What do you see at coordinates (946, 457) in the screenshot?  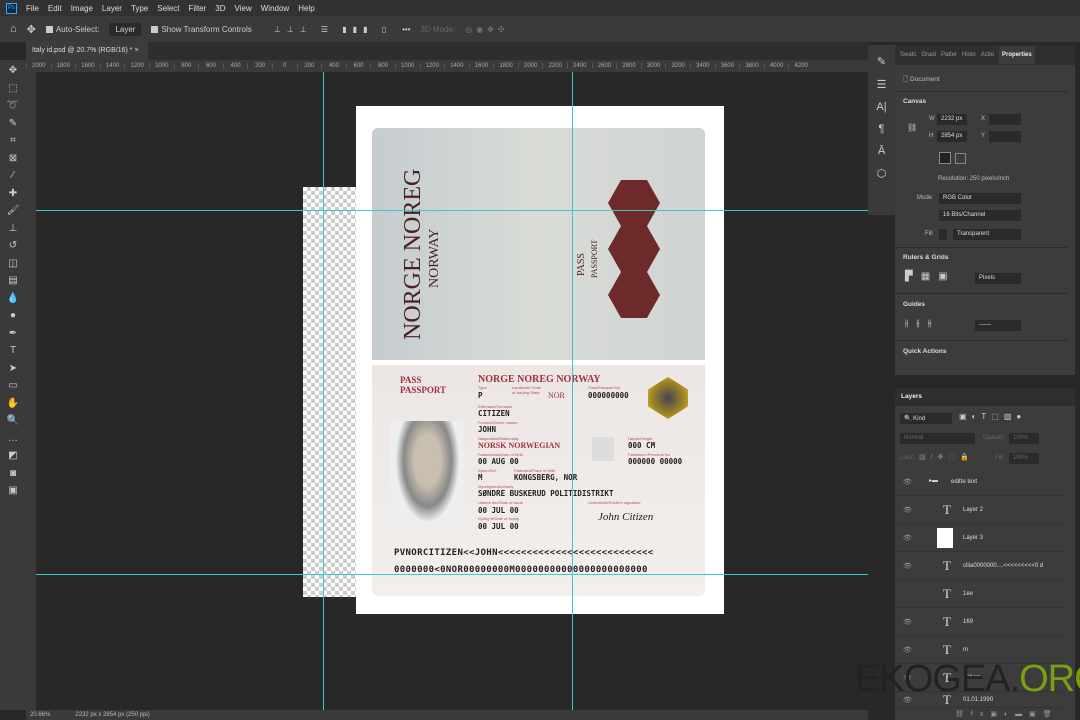 I see `lock-icons: ▧/✥⬚🔒` at bounding box center [946, 457].